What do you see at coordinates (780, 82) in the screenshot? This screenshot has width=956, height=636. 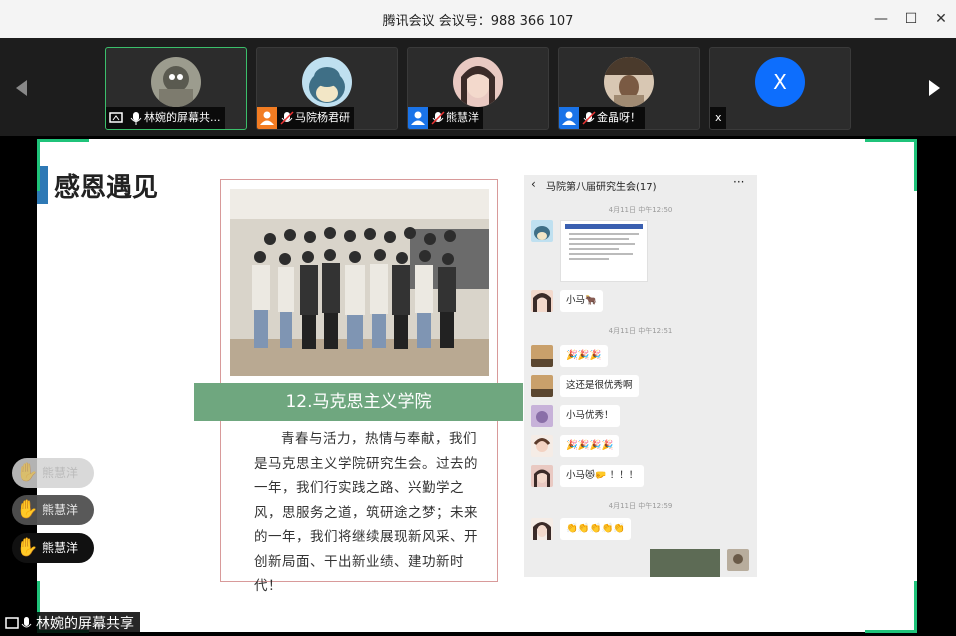 I see `avatar-initial: X` at bounding box center [780, 82].